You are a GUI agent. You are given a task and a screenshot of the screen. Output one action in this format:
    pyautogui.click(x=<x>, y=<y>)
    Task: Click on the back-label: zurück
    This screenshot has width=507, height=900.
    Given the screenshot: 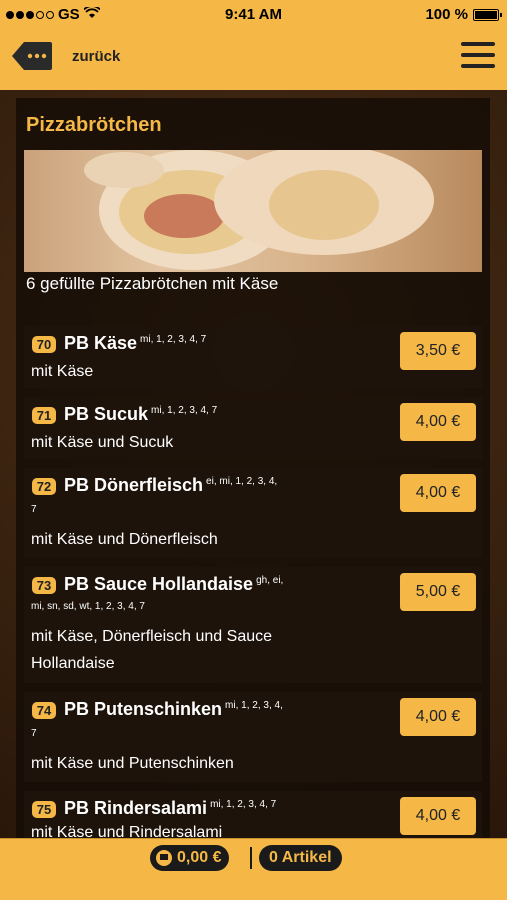 What is the action you would take?
    pyautogui.click(x=96, y=56)
    